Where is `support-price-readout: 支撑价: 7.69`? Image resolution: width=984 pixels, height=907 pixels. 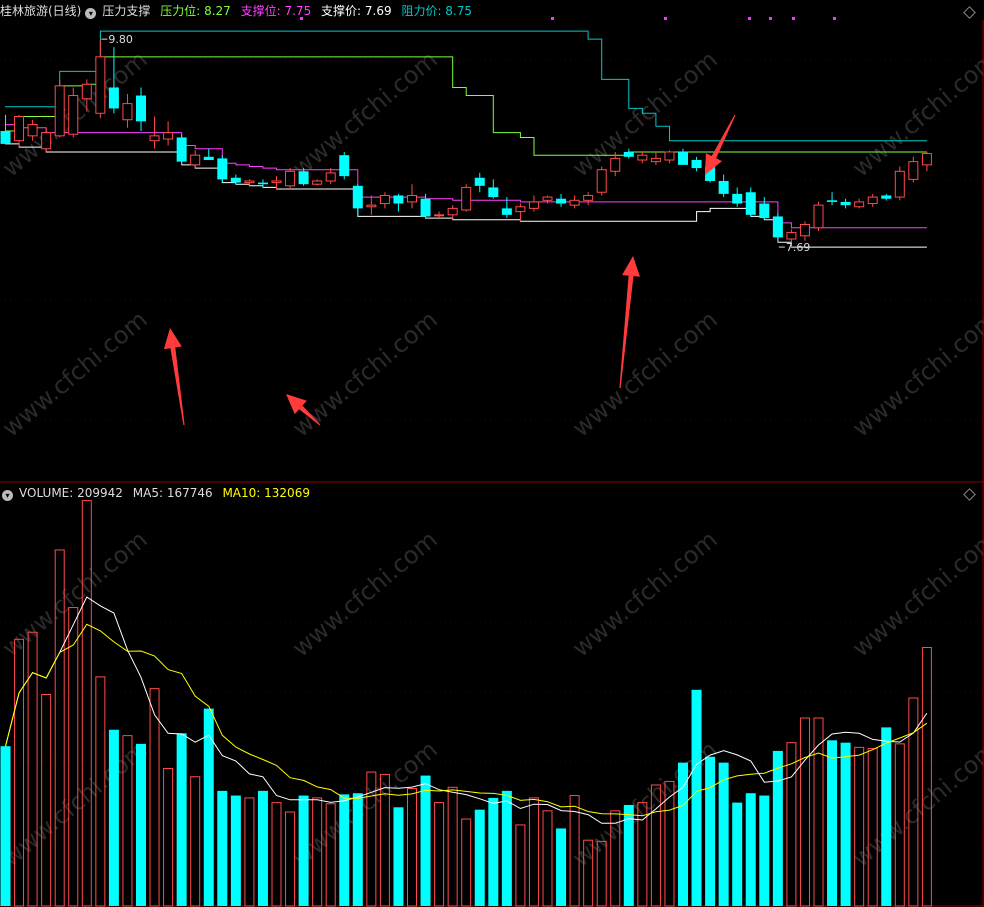
support-price-readout: 支撑价: 7.69 is located at coordinates (356, 11).